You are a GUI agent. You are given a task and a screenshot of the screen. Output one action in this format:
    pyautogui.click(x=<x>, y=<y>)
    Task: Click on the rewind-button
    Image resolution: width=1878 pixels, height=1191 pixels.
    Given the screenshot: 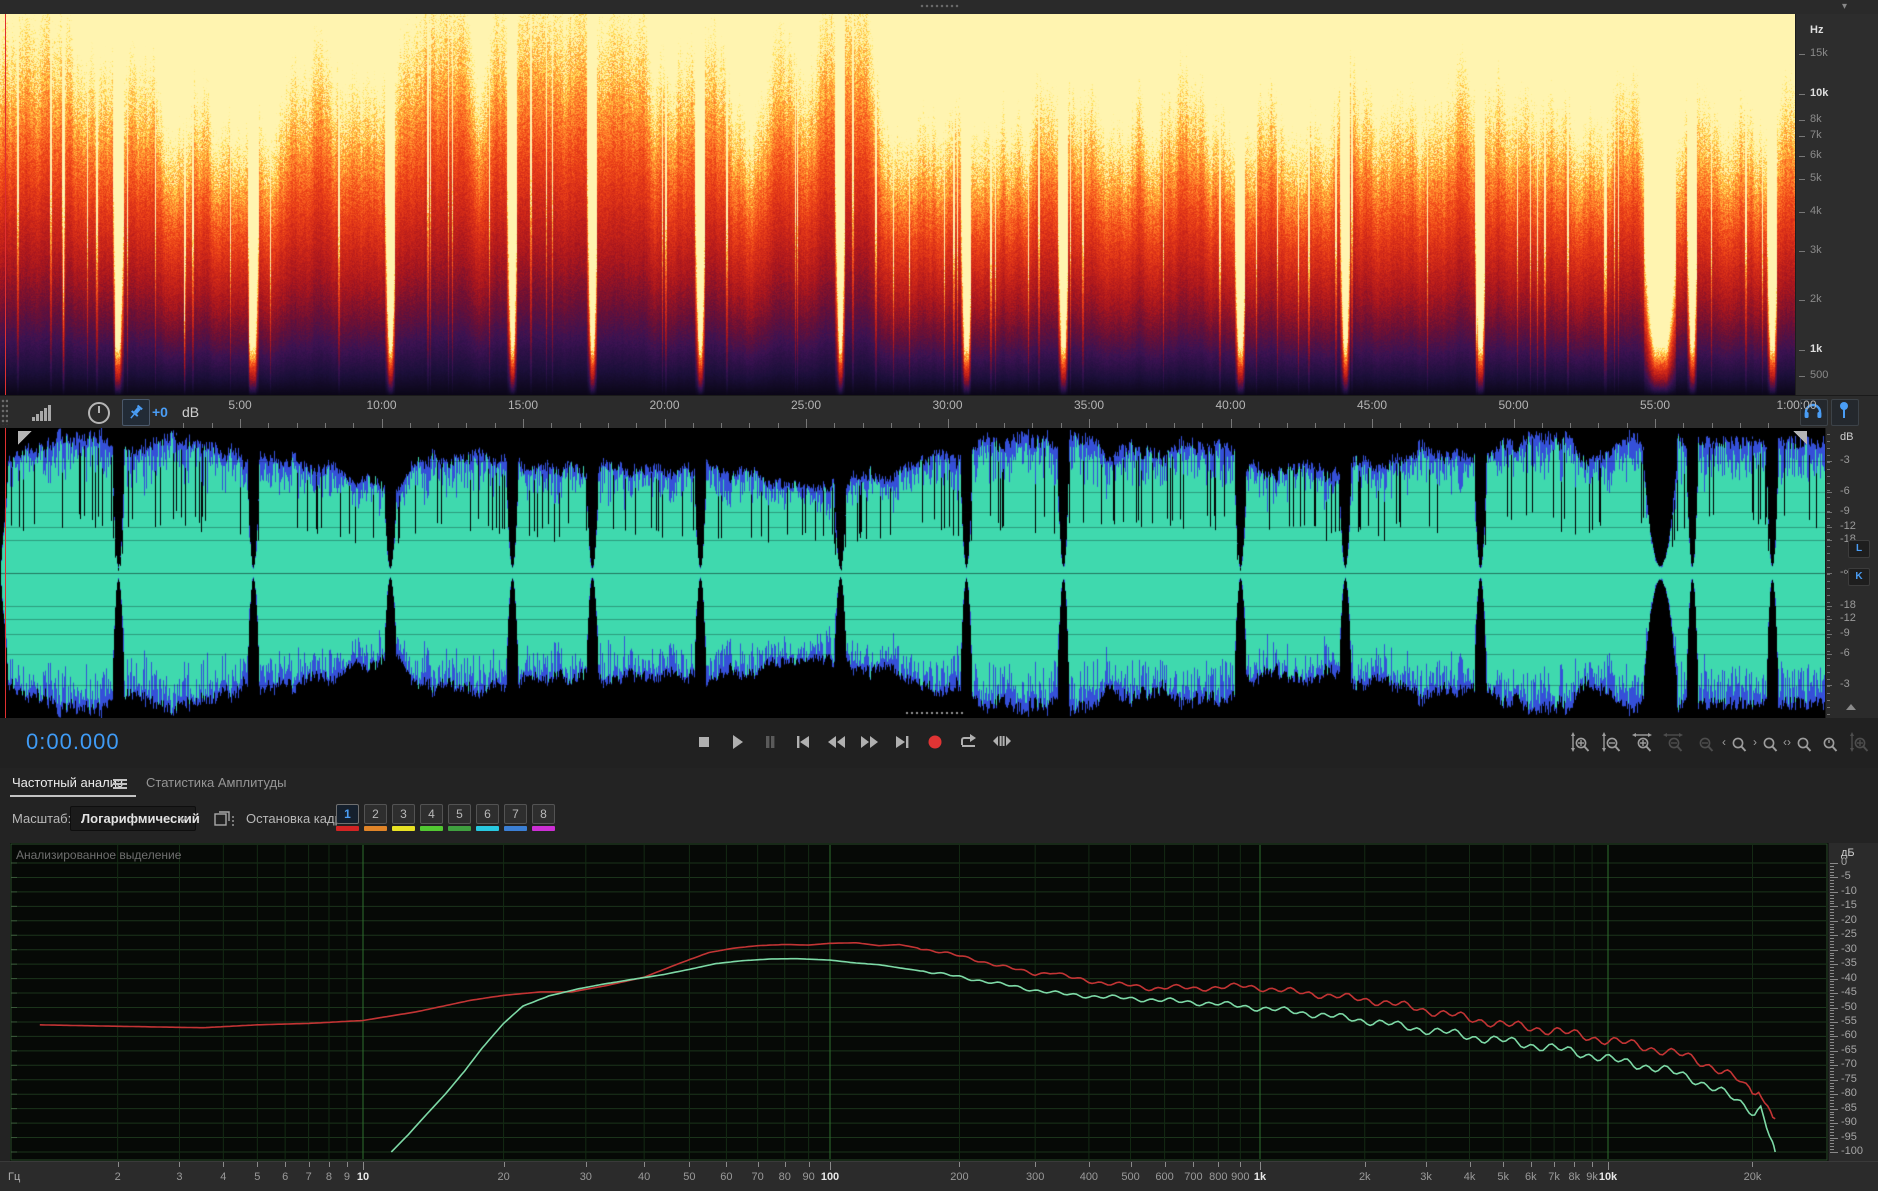 What is the action you would take?
    pyautogui.click(x=836, y=742)
    